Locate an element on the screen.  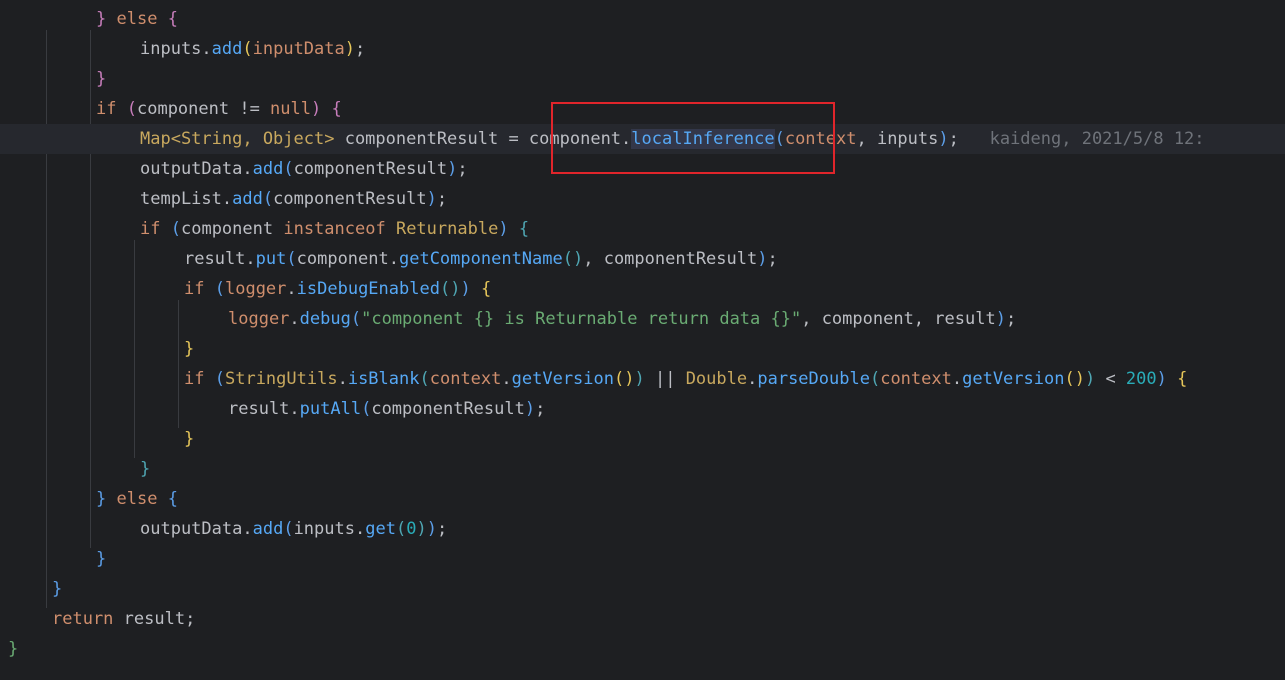
code-token: get is located at coordinates (380, 529).